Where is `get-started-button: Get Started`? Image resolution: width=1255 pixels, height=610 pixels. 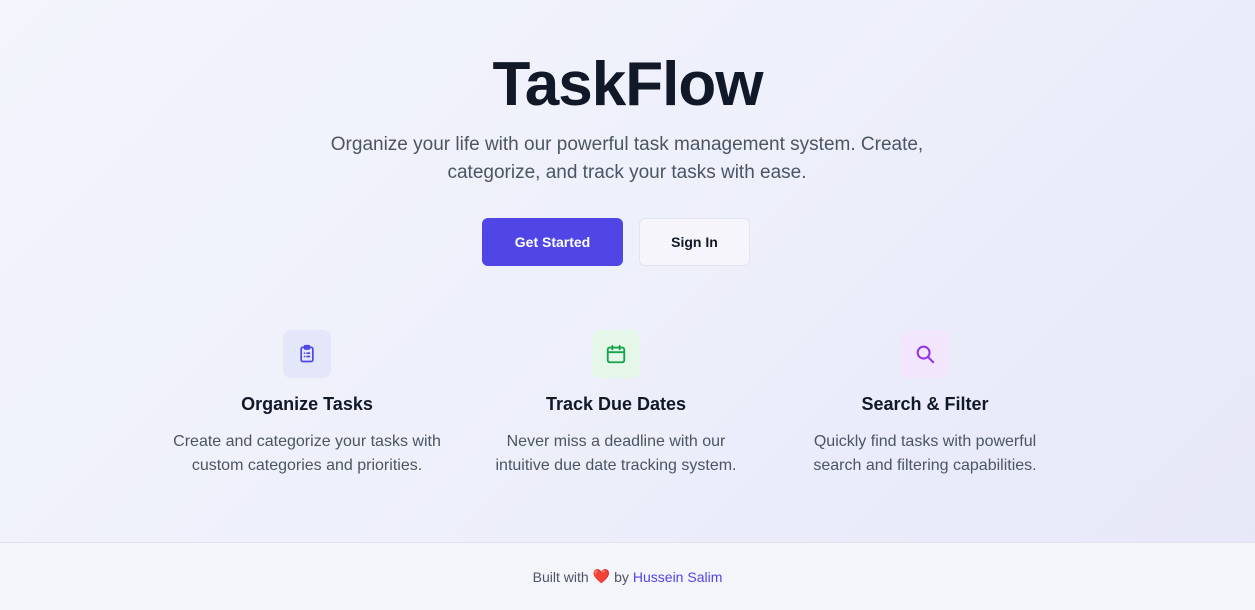 get-started-button: Get Started is located at coordinates (552, 242).